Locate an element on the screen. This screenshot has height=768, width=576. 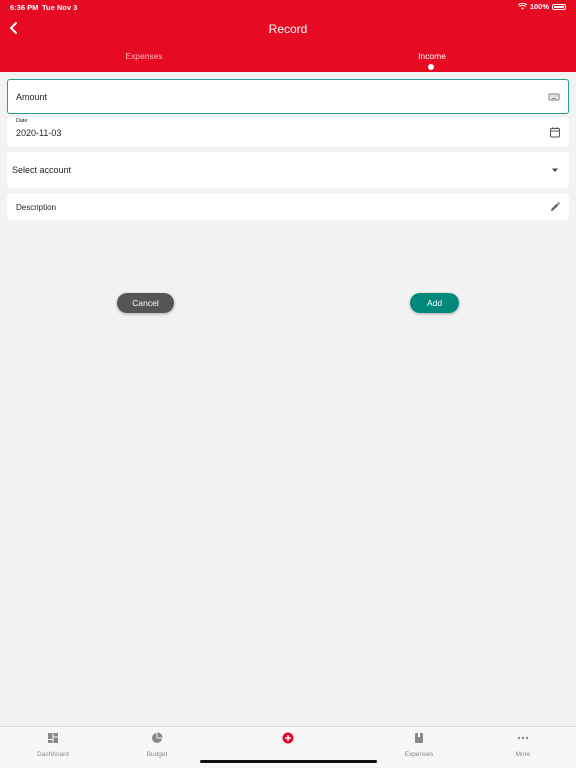
active-tab-indicator is located at coordinates (431, 67).